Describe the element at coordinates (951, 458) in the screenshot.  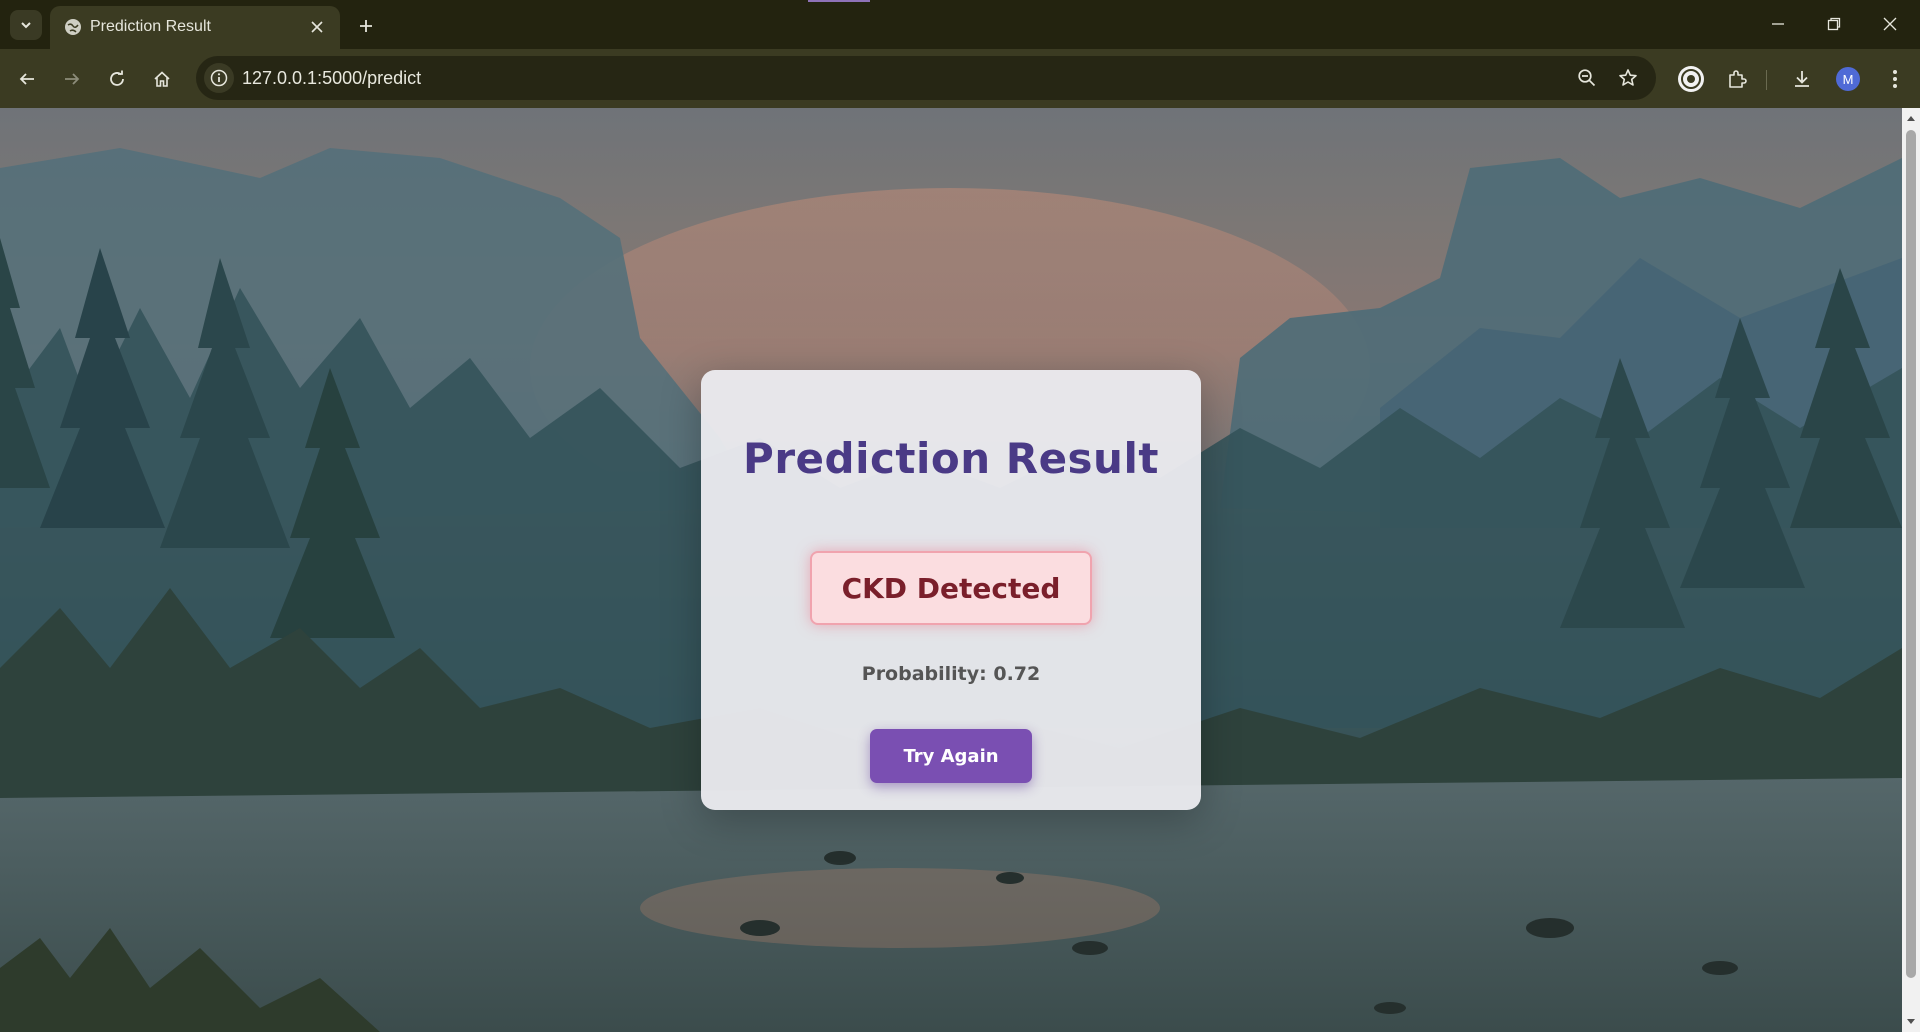
I see `page-title: Prediction Result` at that location.